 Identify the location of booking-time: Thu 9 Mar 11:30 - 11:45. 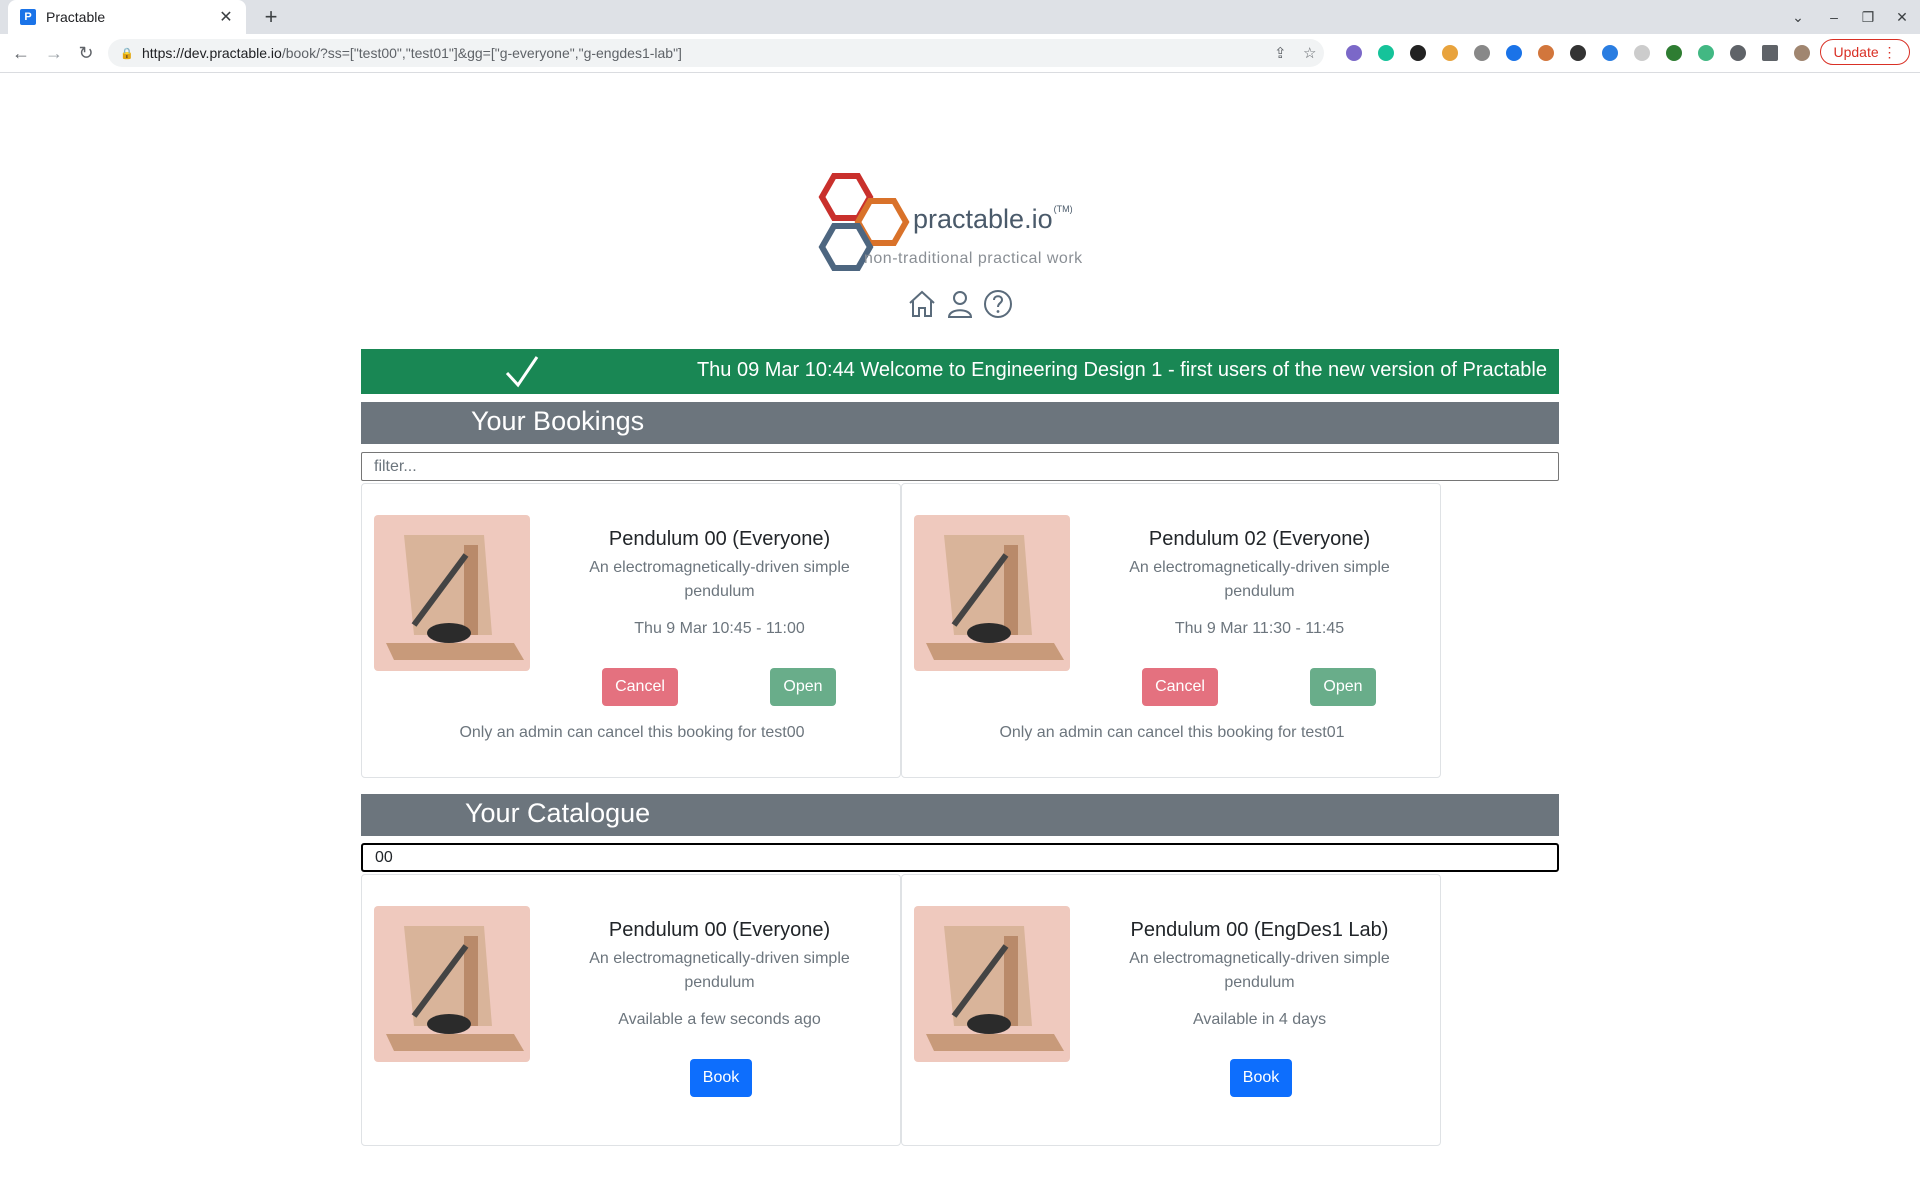
(1259, 628).